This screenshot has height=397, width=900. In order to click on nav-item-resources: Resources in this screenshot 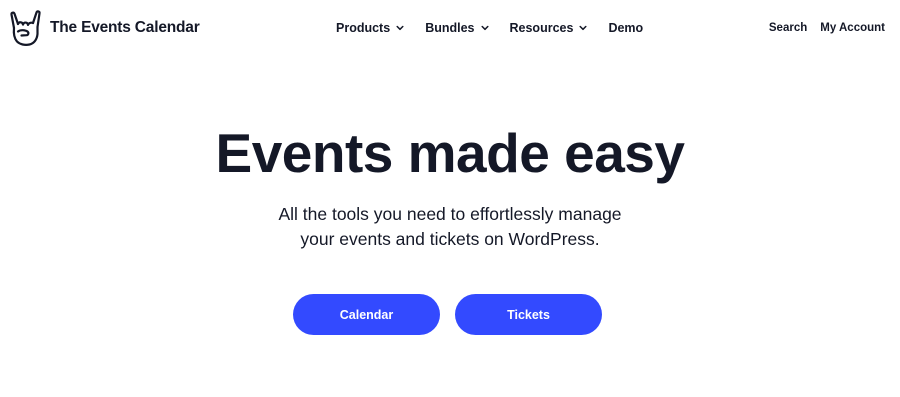, I will do `click(549, 28)`.